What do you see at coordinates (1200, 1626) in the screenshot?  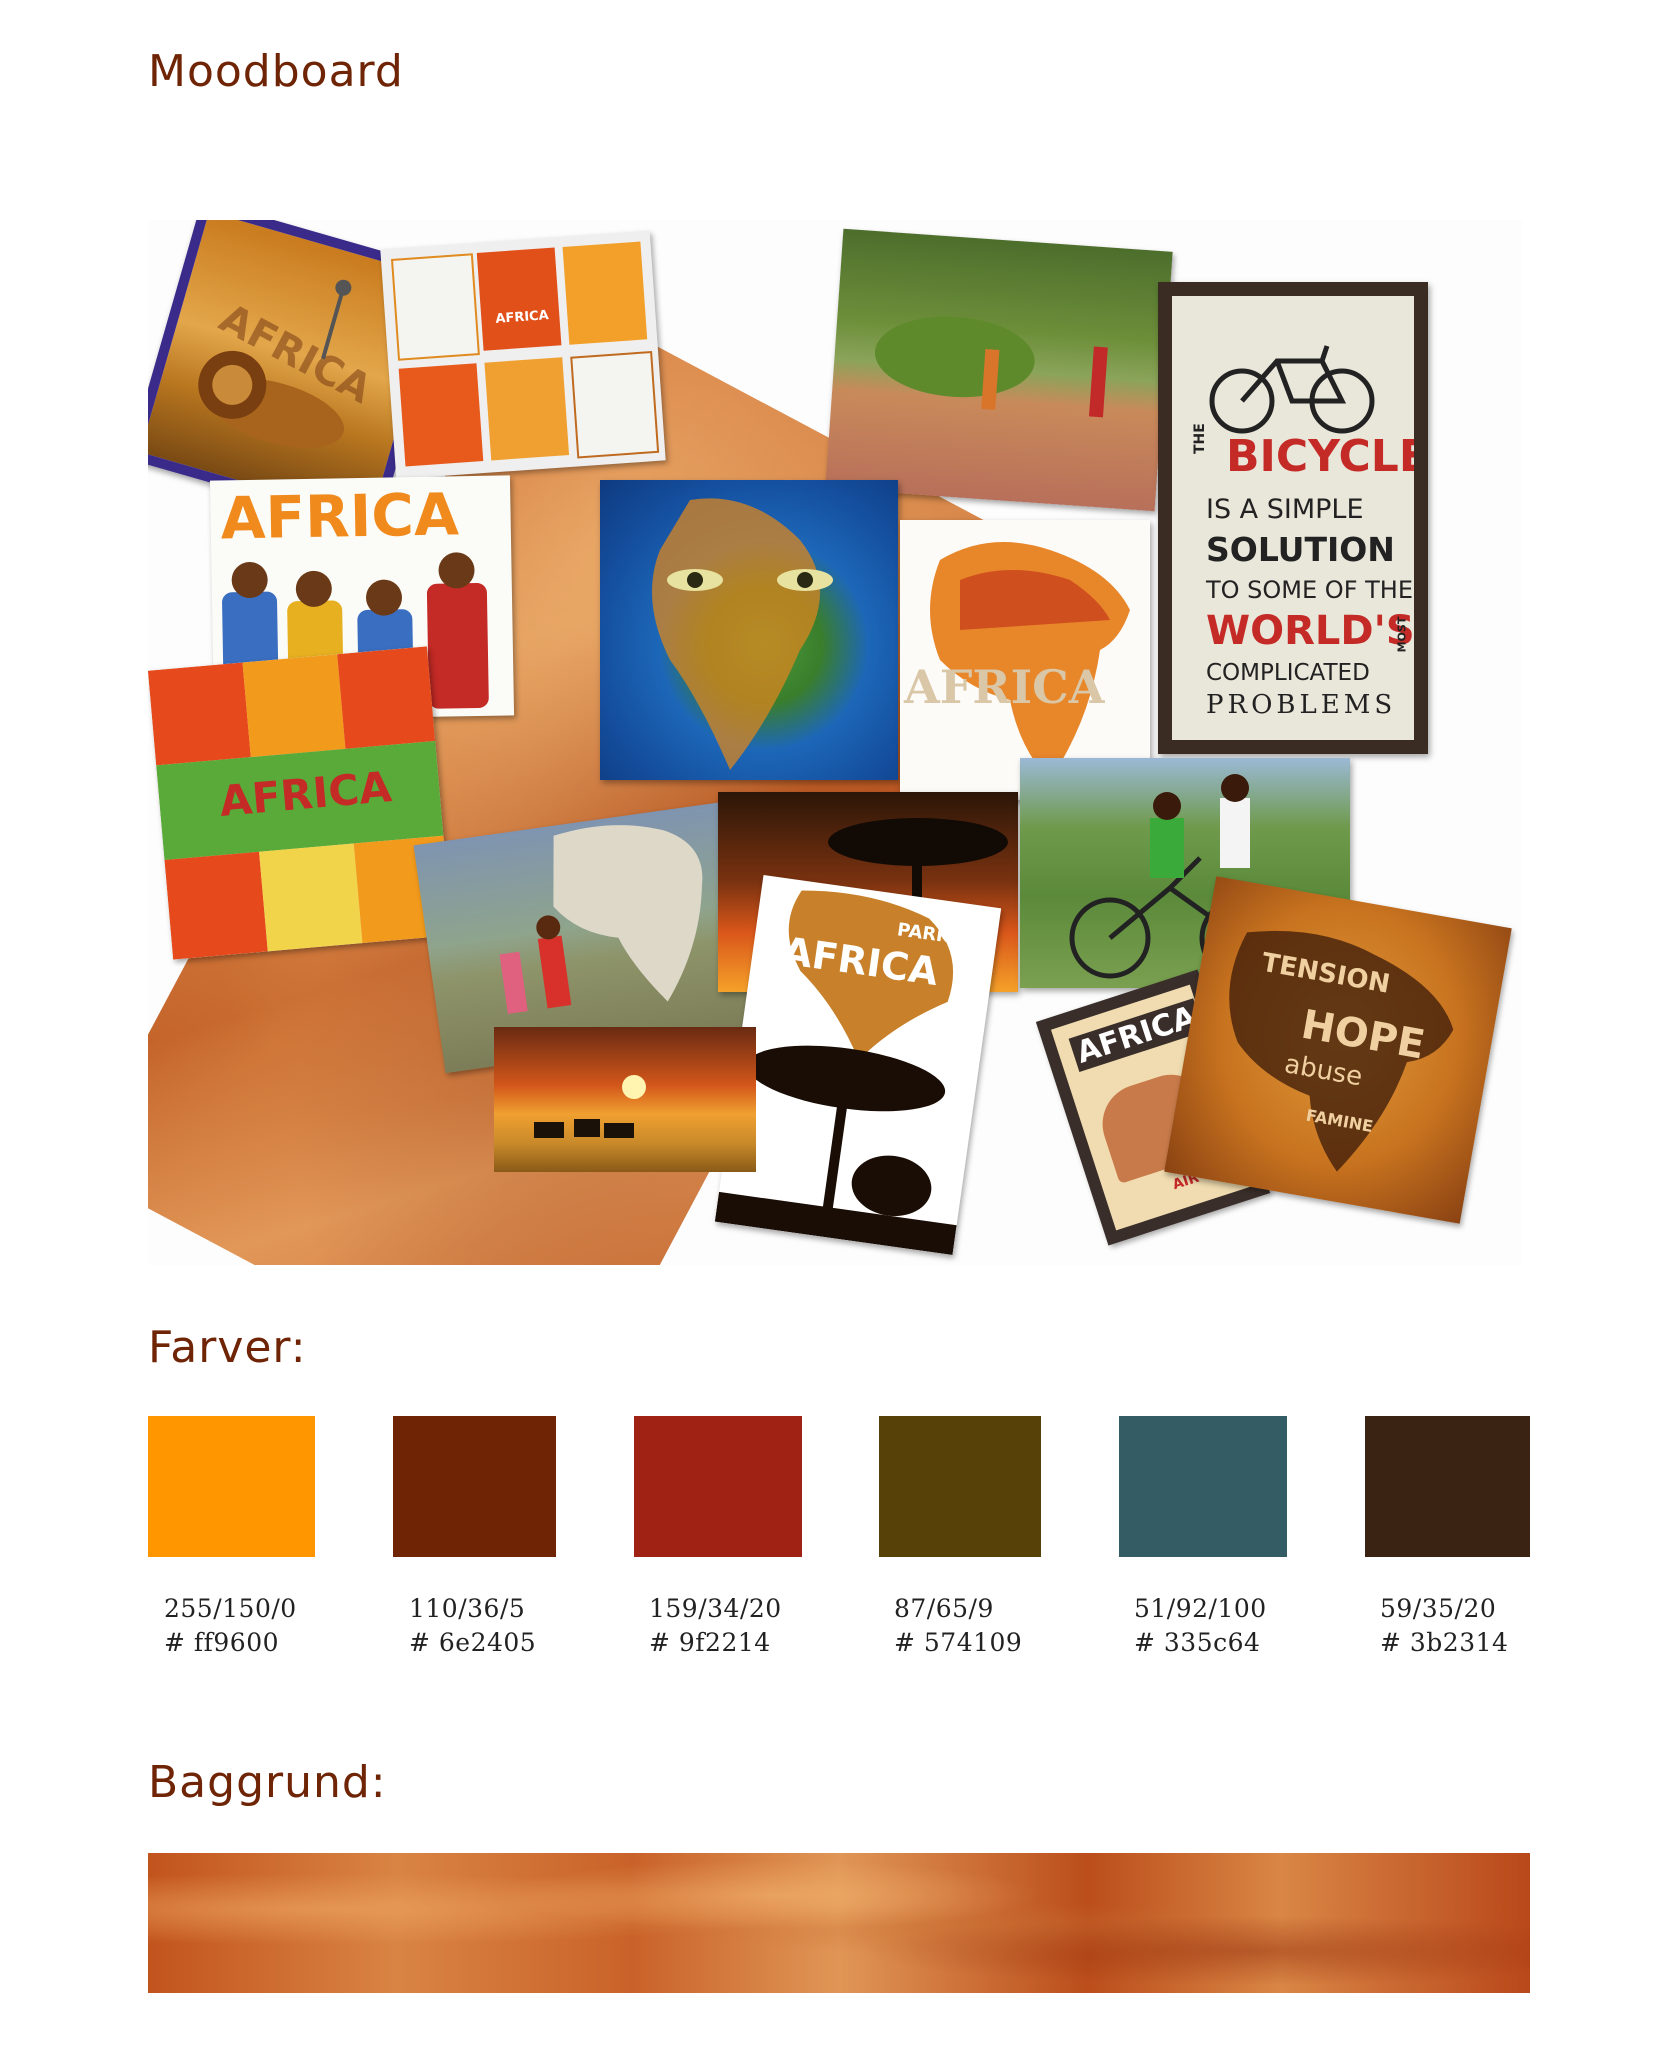 I see `swatch-code-teal: 51/92/100 # 335c64` at bounding box center [1200, 1626].